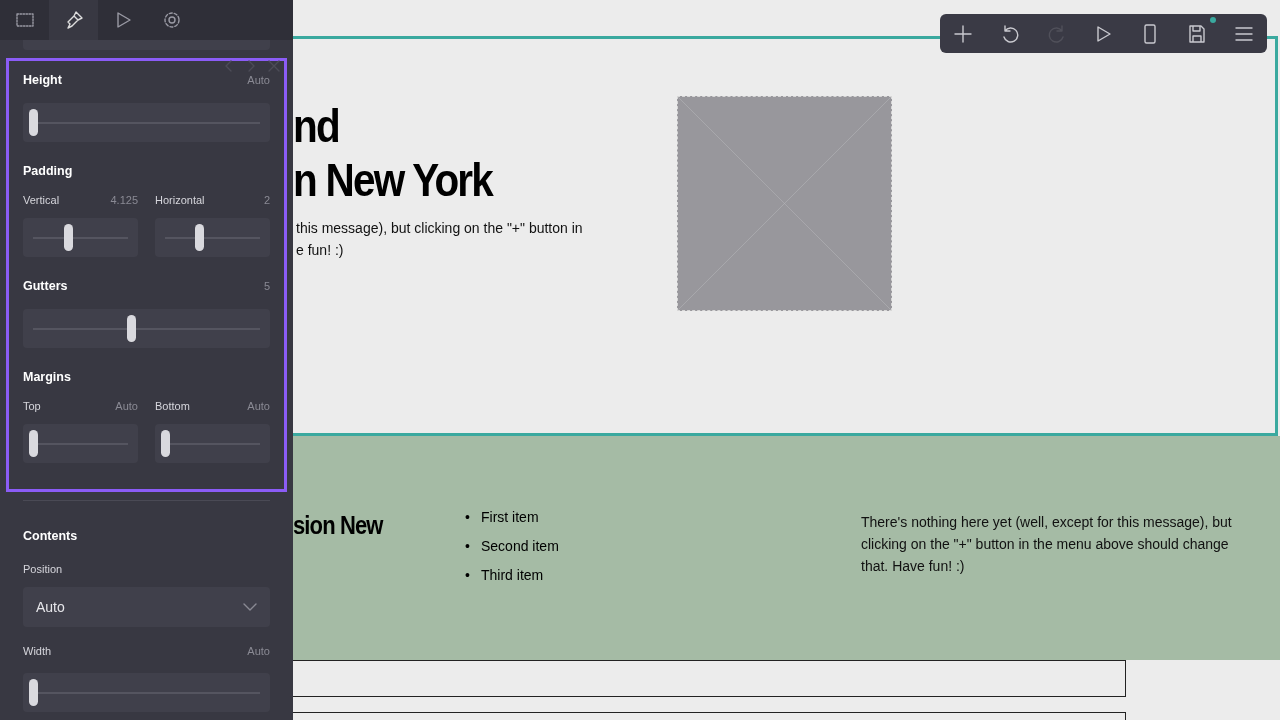  Describe the element at coordinates (274, 66) in the screenshot. I see `close-icon` at that location.